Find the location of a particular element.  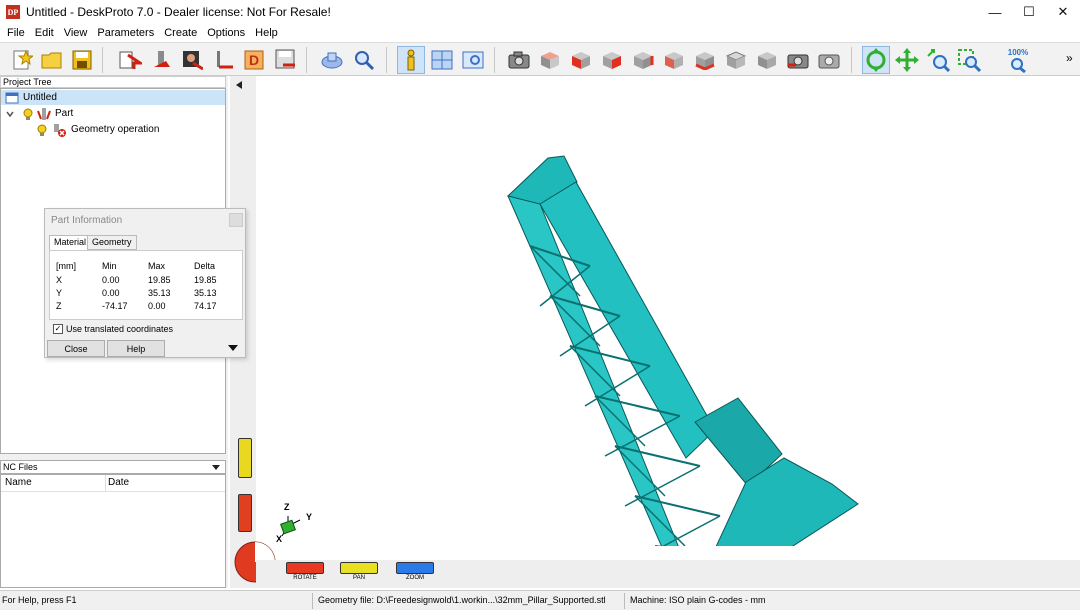

column-header-date: Date is located at coordinates (118, 482).